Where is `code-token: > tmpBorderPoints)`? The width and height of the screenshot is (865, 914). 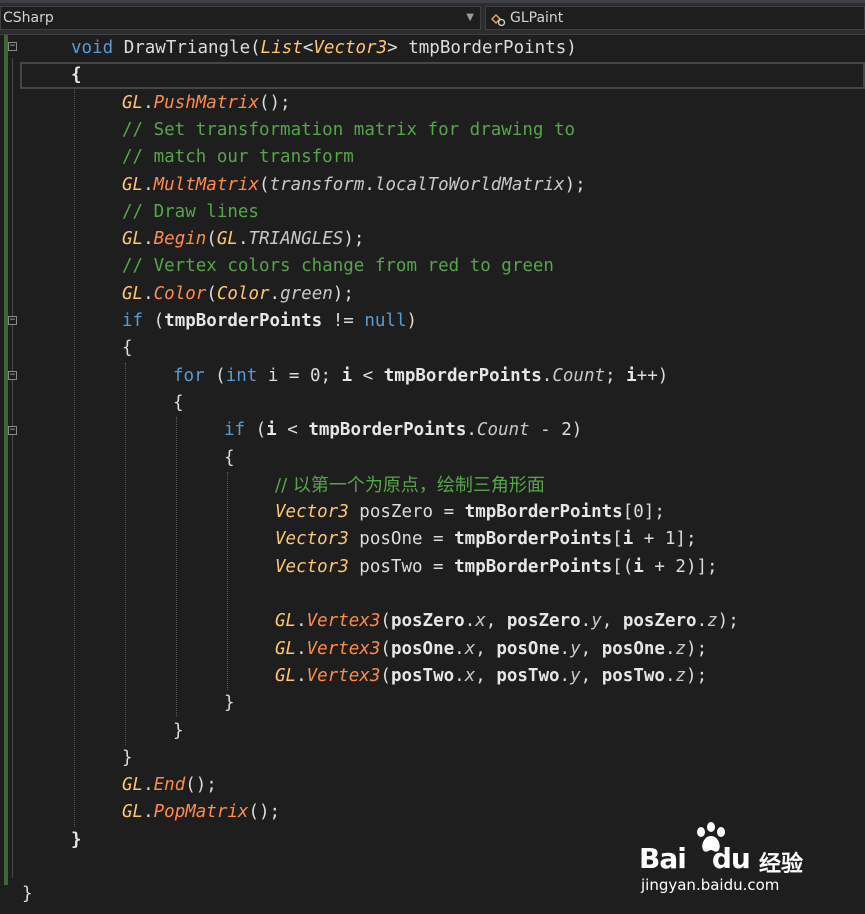 code-token: > tmpBorderPoints) is located at coordinates (482, 48).